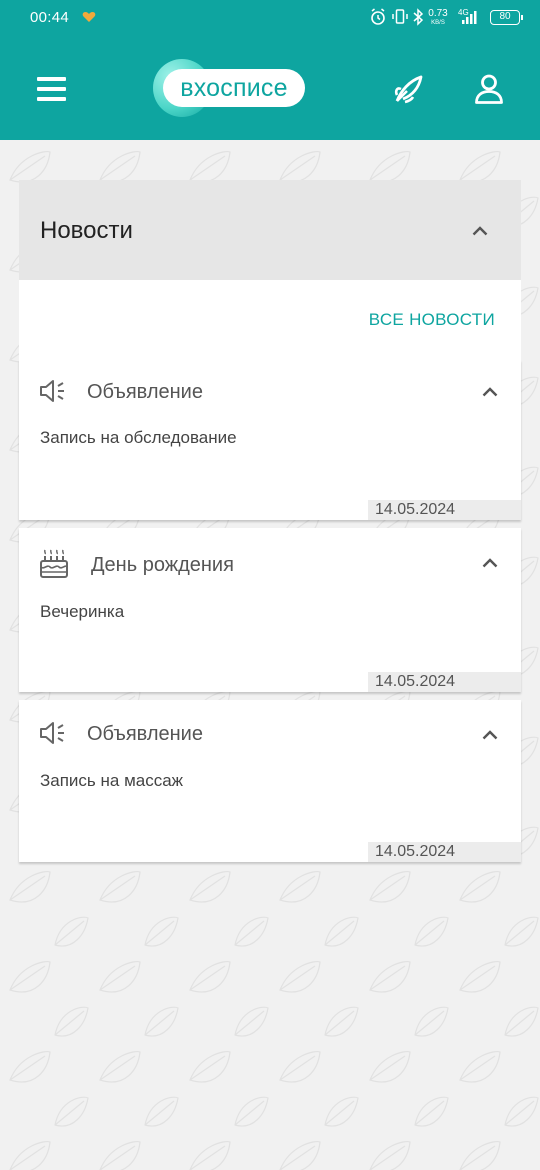 The width and height of the screenshot is (540, 1170). I want to click on logo-text: вхосписе, so click(234, 88).